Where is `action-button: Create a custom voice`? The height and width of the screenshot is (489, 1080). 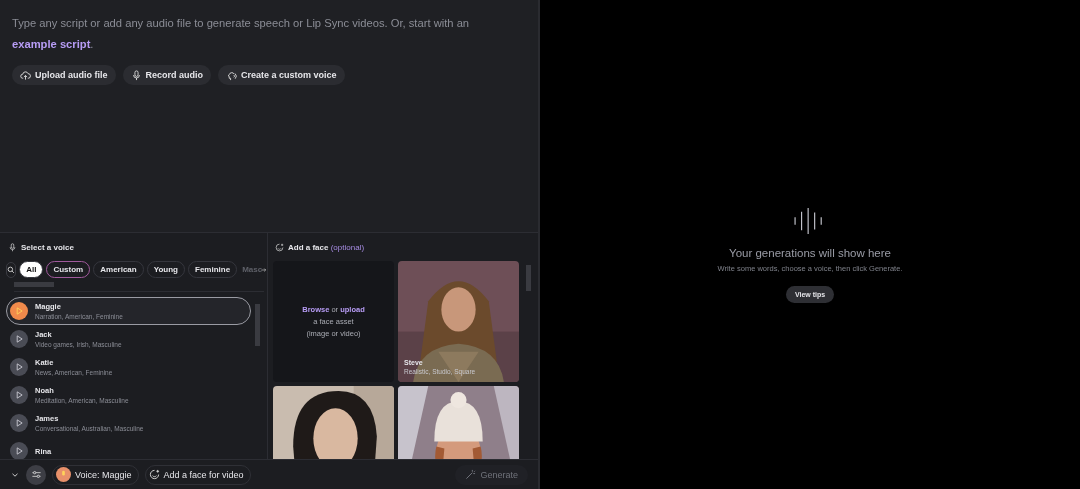
action-button: Create a custom voice is located at coordinates (281, 75).